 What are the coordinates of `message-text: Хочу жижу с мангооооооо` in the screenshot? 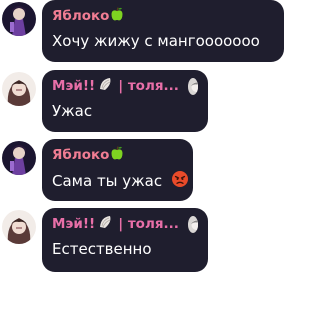 It's located at (156, 41).